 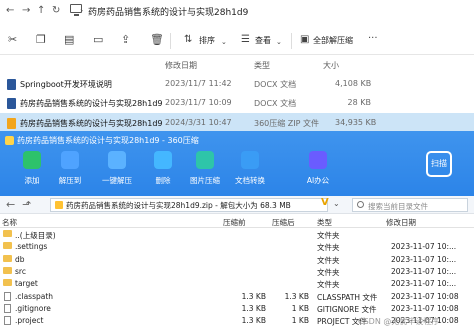 I want to click on image-compress-icon, so click(x=205, y=160).